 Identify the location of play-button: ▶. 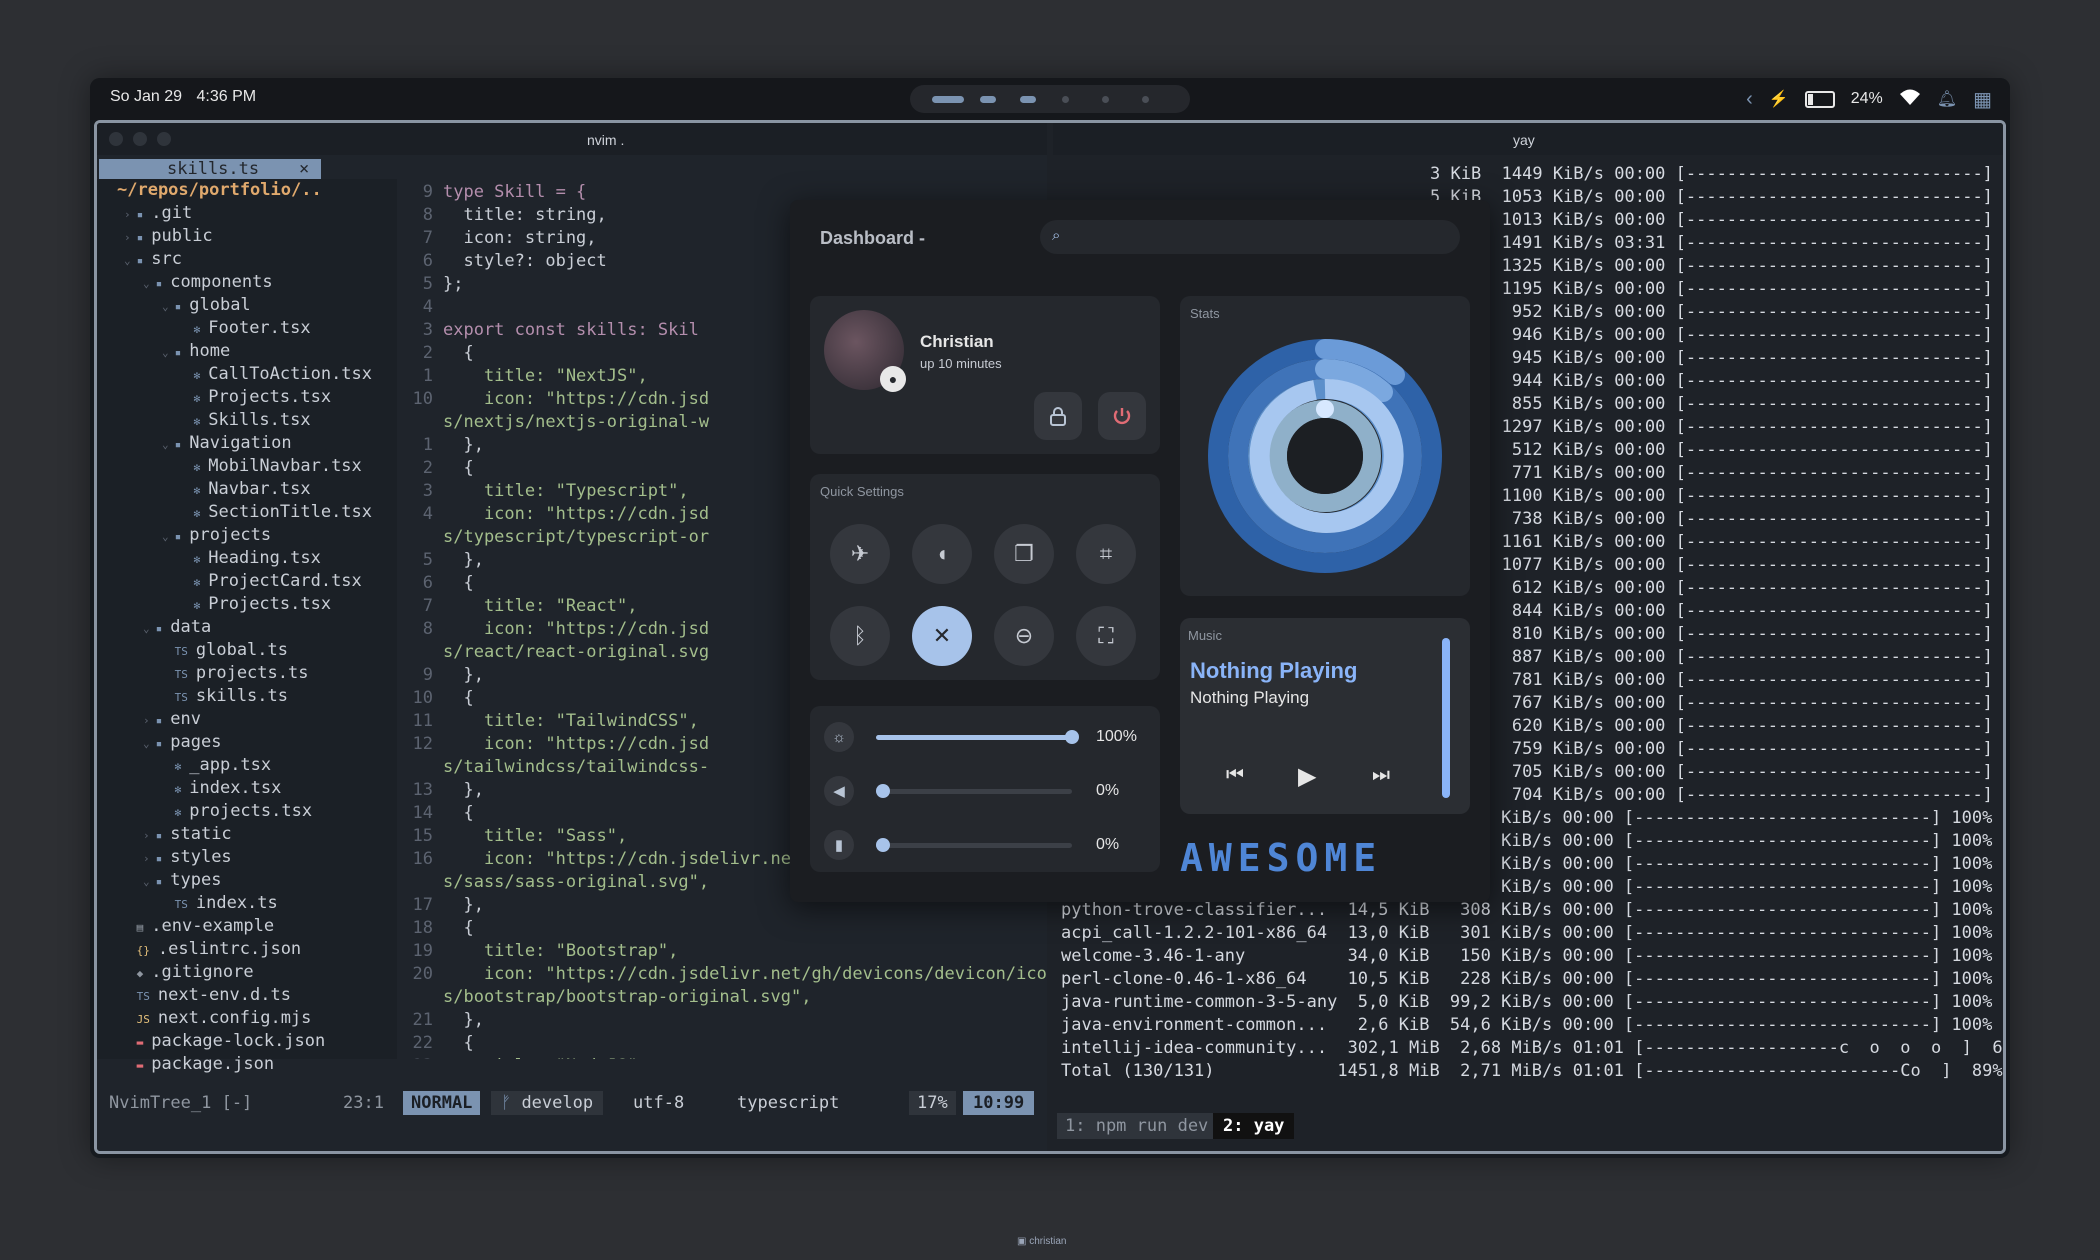
(1307, 776).